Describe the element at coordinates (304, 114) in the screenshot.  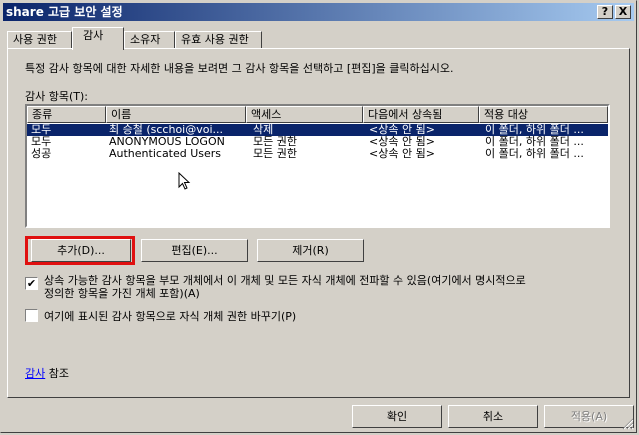
I see `column-header-access: 액세스` at that location.